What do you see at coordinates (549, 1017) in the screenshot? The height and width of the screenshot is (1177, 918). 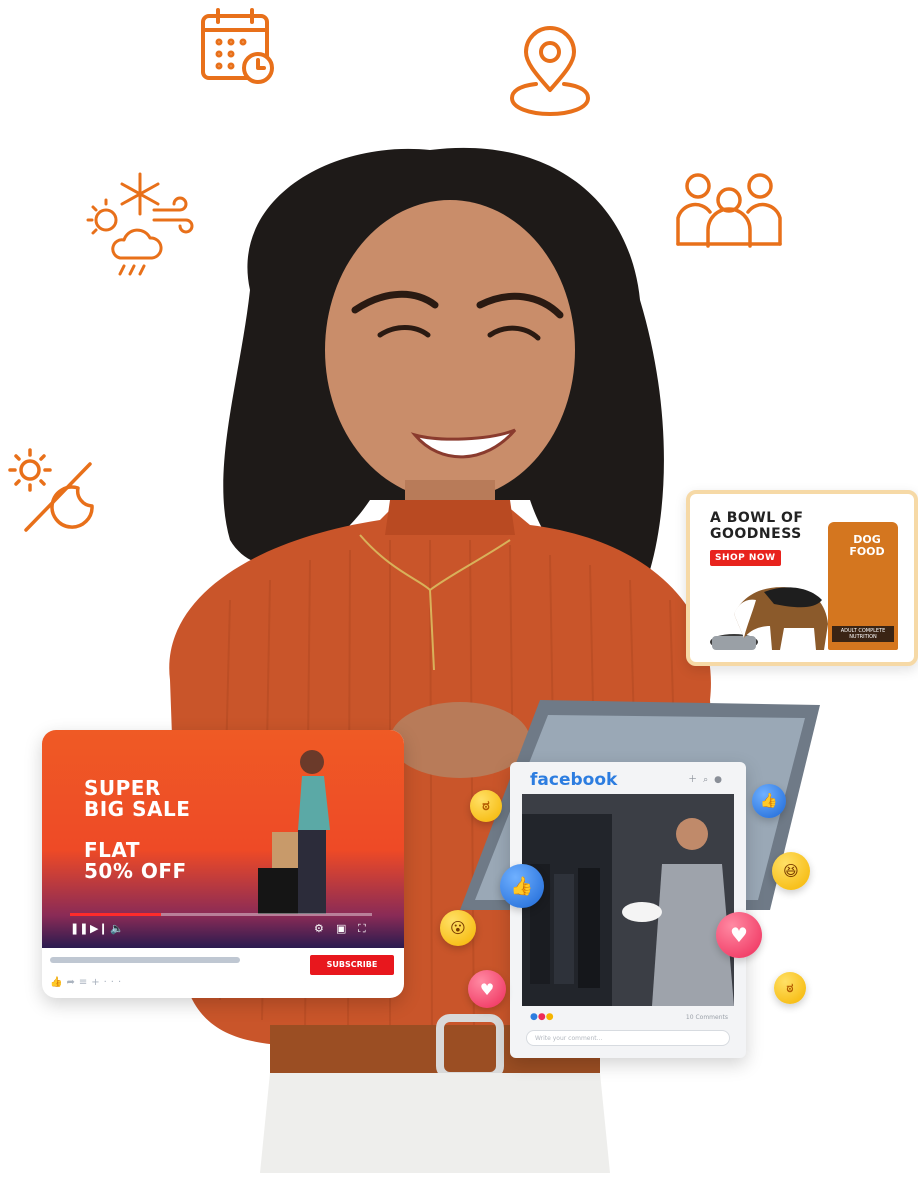 I see `haha-reaction-icon: ●` at bounding box center [549, 1017].